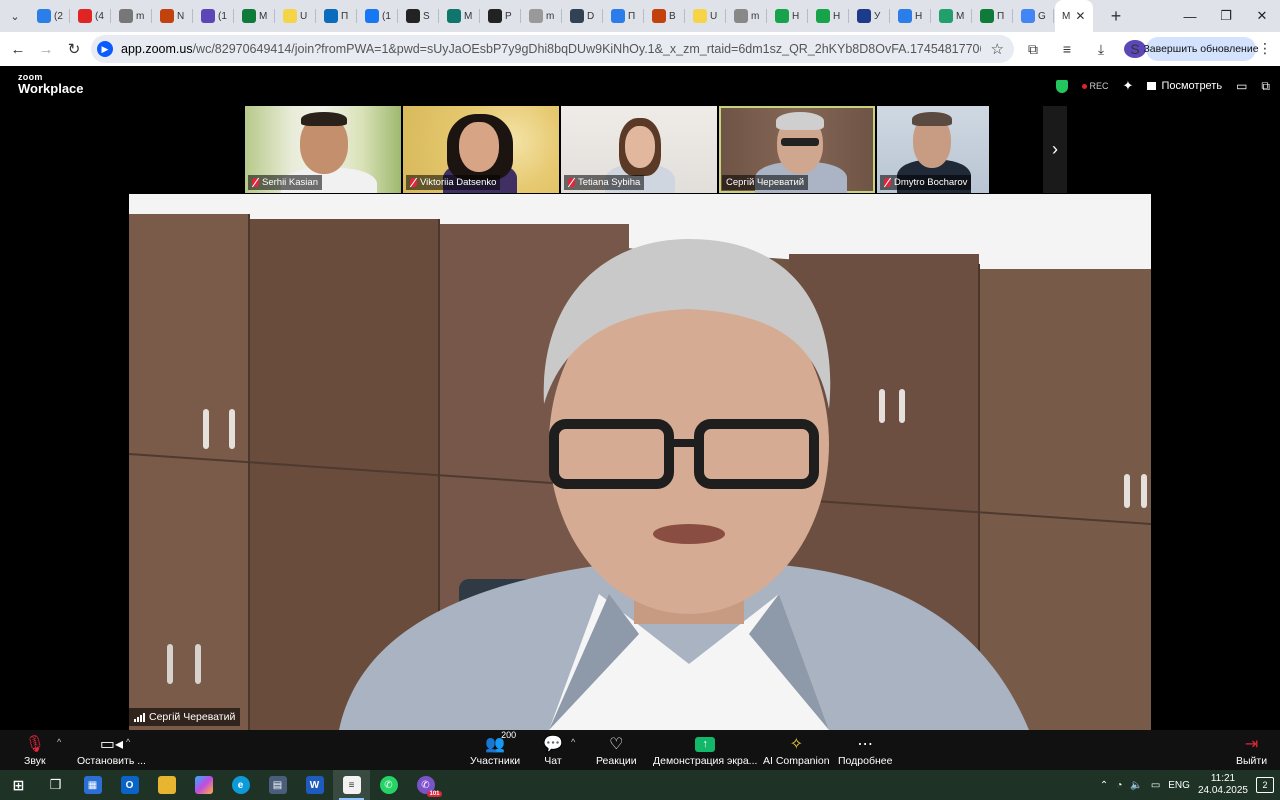 The image size is (1280, 800). Describe the element at coordinates (419, 16) in the screenshot. I see `browser-tab: S` at that location.